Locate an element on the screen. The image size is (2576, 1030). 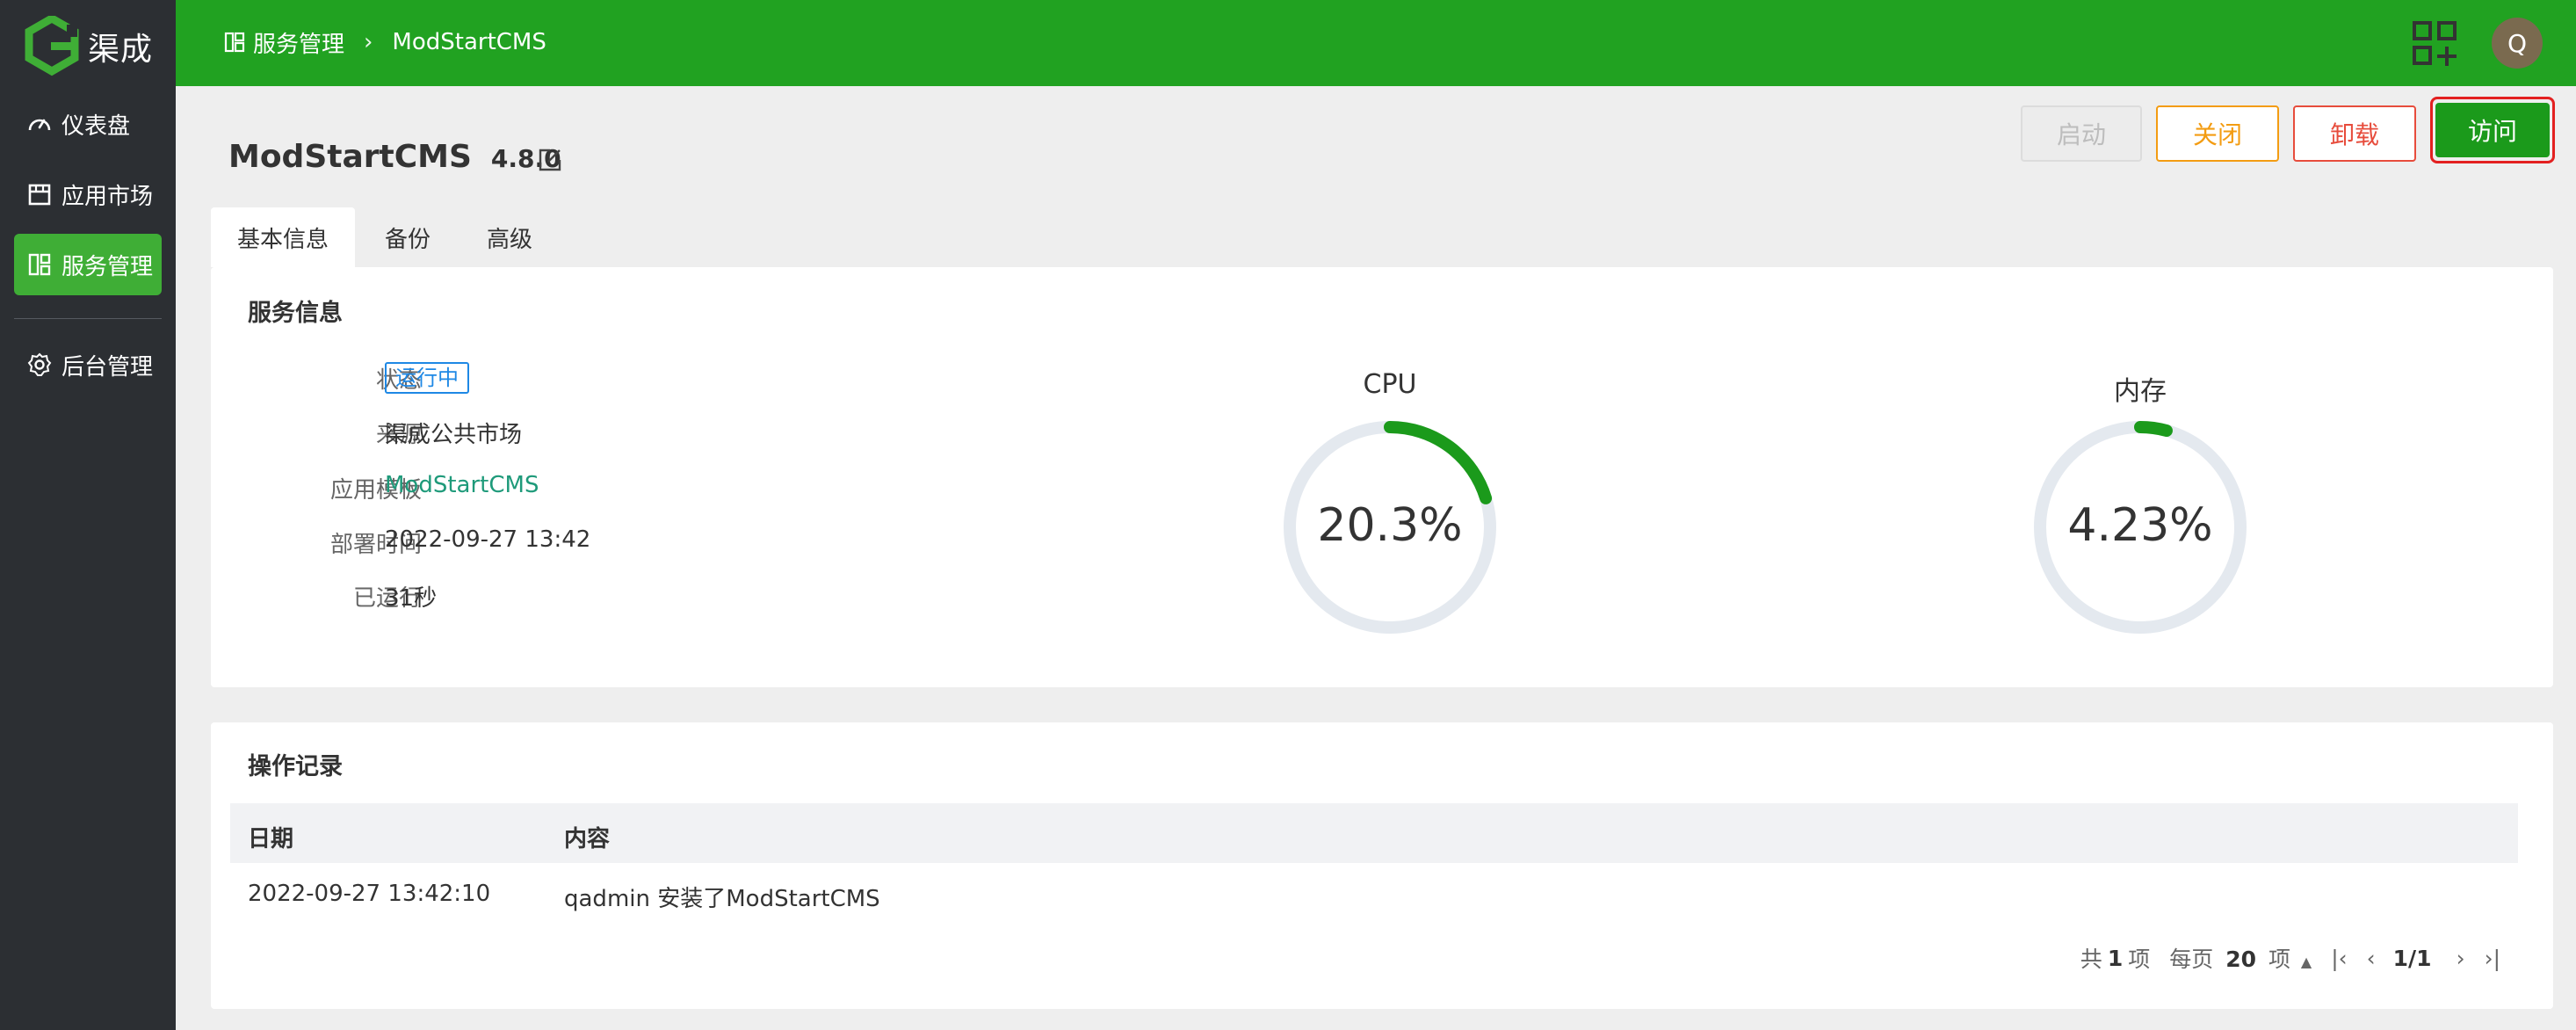
brand-logo-icon is located at coordinates (52, 46).